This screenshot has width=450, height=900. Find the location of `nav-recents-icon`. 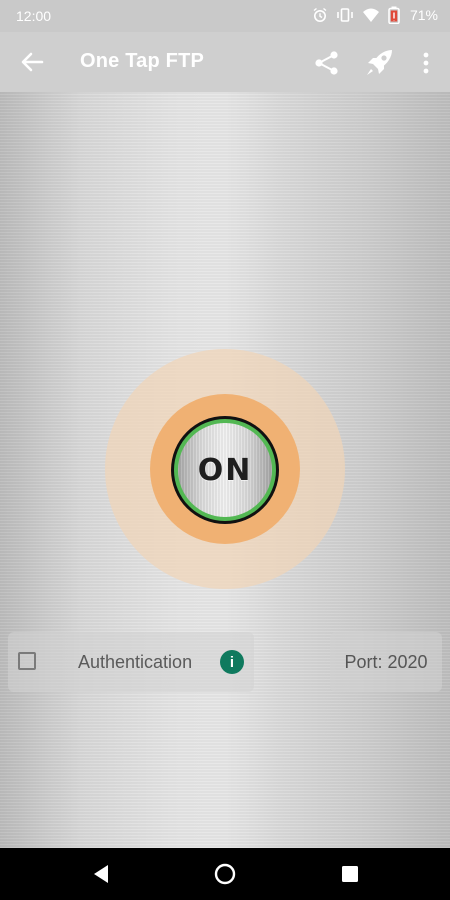

nav-recents-icon is located at coordinates (350, 874).